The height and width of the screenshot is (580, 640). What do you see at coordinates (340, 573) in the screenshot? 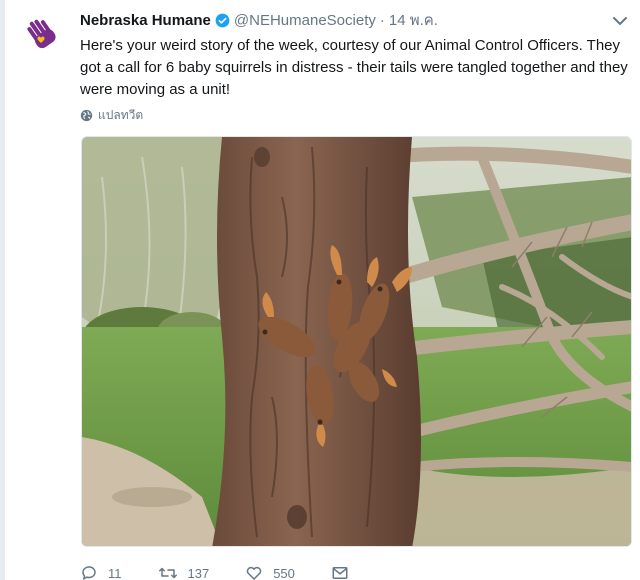
I see `envelope-icon` at bounding box center [340, 573].